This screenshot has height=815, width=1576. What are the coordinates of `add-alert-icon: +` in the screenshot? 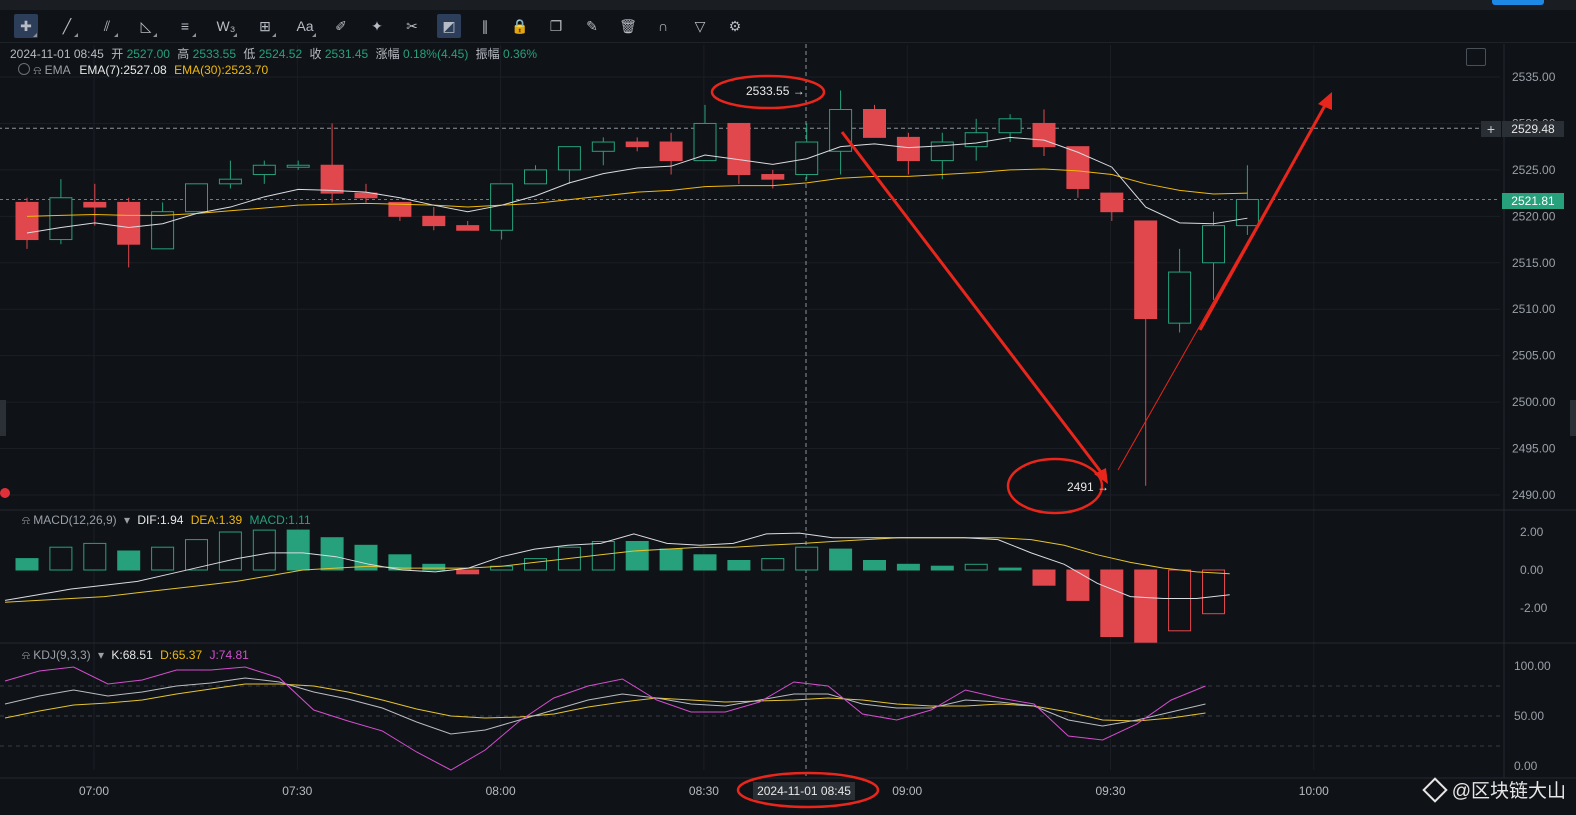 It's located at (1491, 129).